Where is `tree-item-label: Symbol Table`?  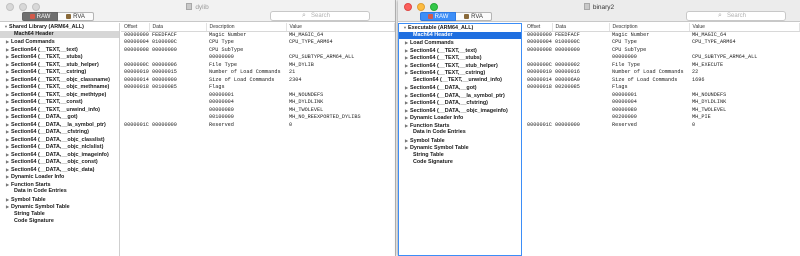
tree-item-label: Symbol Table is located at coordinates (28, 199).